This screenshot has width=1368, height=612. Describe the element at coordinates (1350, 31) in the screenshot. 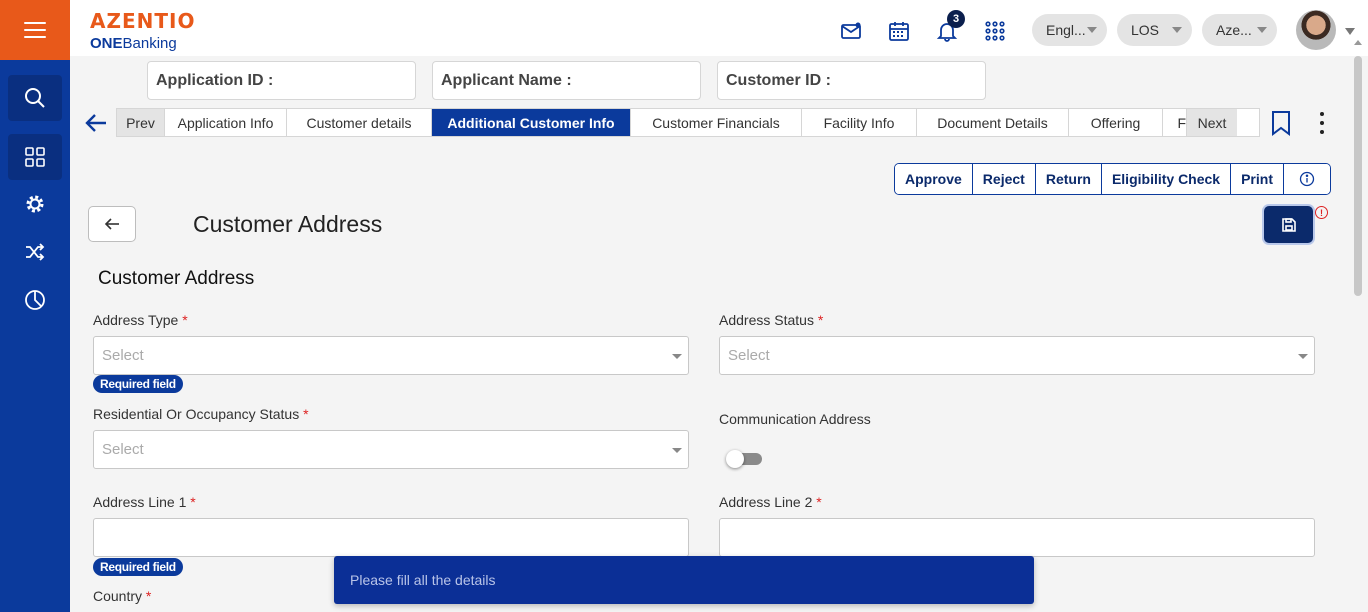

I see `user-menu-chevron-icon` at that location.